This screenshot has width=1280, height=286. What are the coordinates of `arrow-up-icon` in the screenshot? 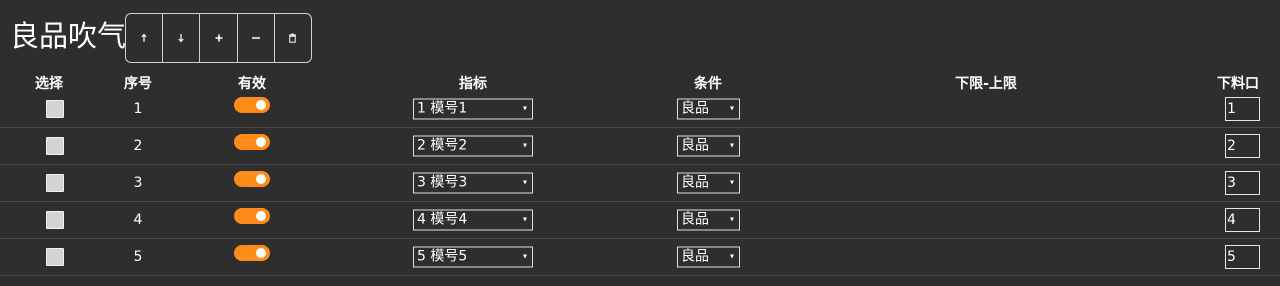 It's located at (144, 37).